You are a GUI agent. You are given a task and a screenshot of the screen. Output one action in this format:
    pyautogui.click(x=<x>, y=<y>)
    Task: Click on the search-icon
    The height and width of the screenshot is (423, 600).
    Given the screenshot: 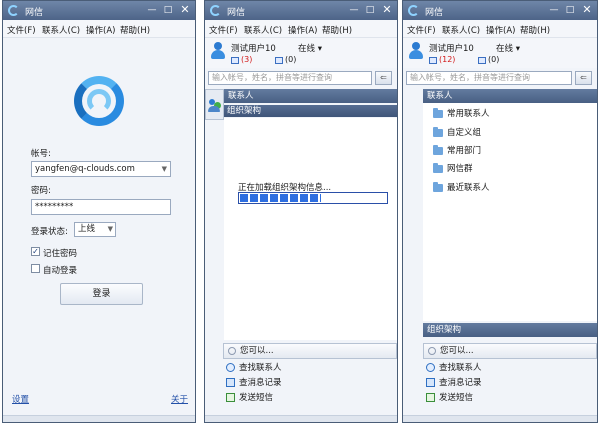 What is the action you would take?
    pyautogui.click(x=230, y=367)
    